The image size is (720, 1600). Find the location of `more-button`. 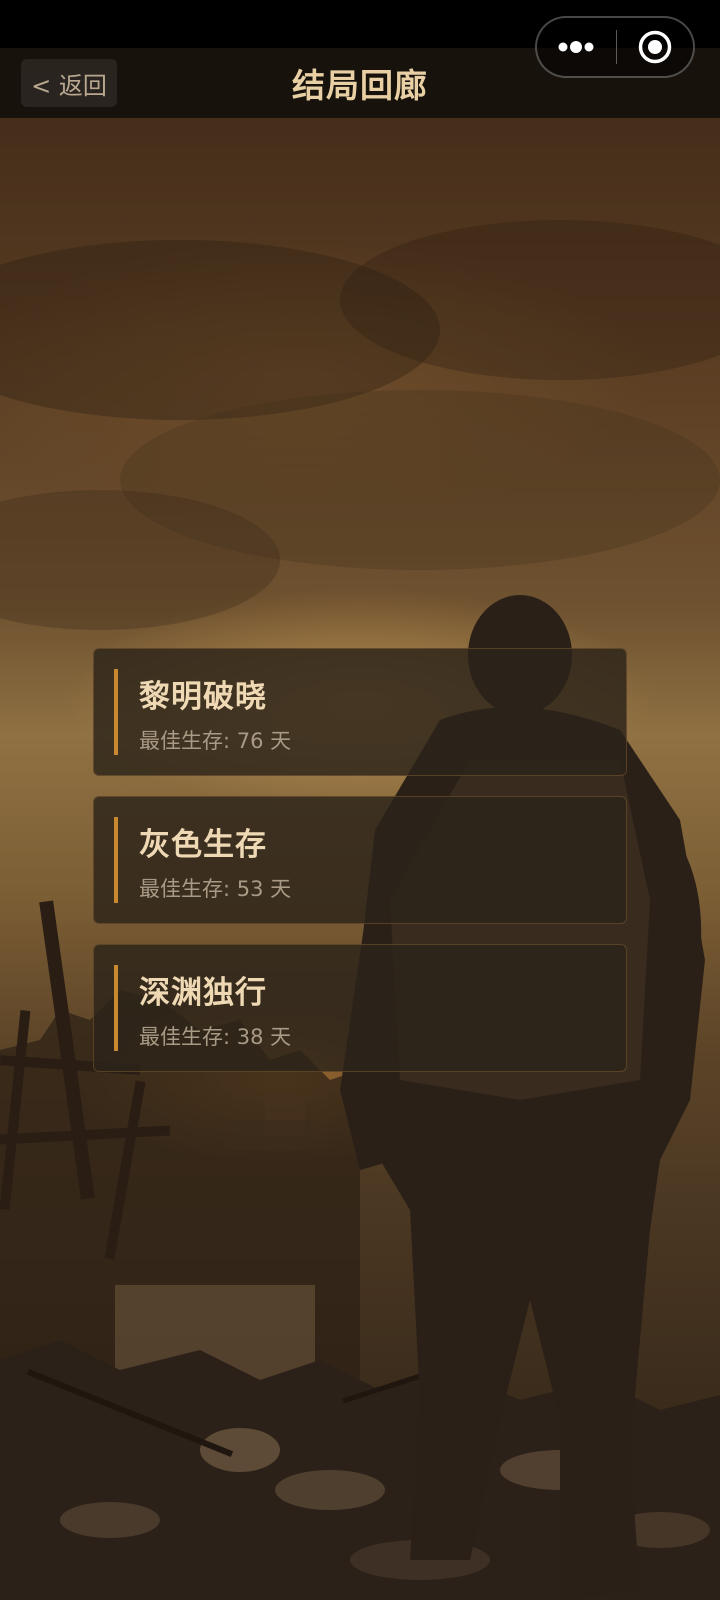

more-button is located at coordinates (576, 47).